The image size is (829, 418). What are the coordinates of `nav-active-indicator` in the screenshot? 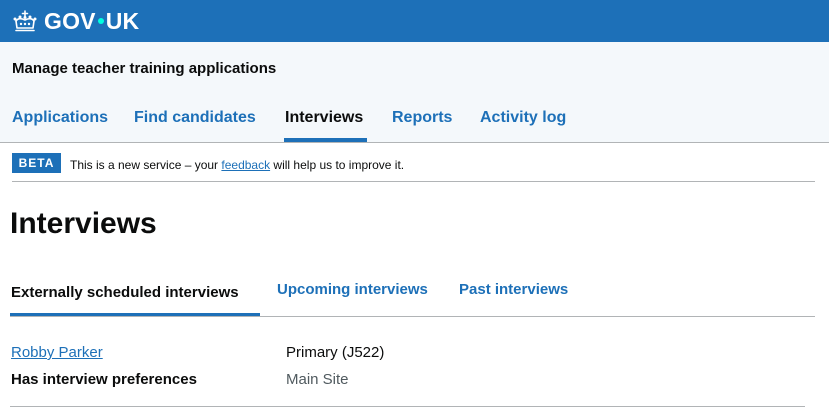 It's located at (325, 140).